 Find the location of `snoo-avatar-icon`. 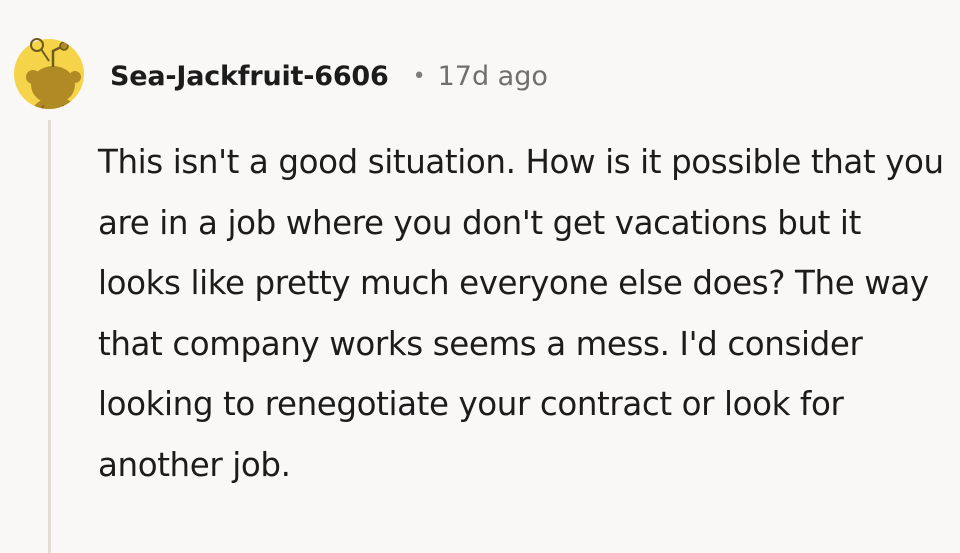

snoo-avatar-icon is located at coordinates (49, 73).